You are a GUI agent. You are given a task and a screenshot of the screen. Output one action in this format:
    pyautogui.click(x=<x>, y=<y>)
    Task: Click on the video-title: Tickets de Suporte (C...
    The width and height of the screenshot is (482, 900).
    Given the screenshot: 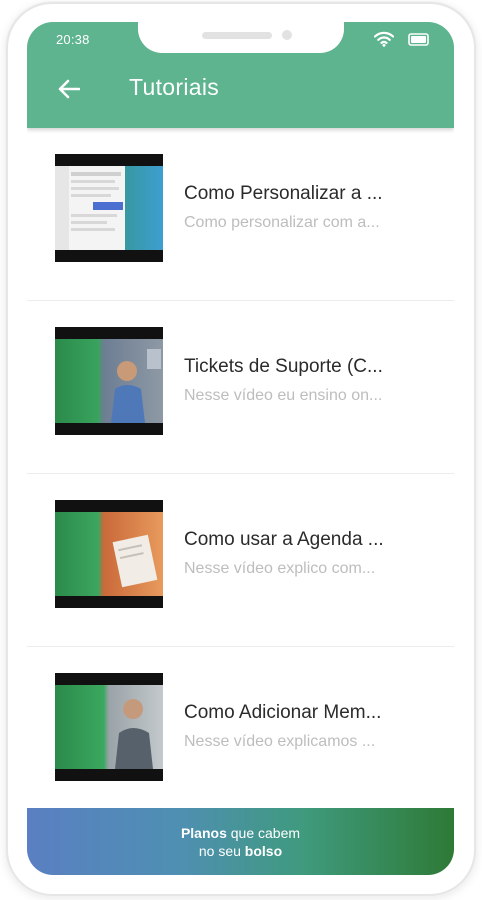 What is the action you would take?
    pyautogui.click(x=283, y=366)
    